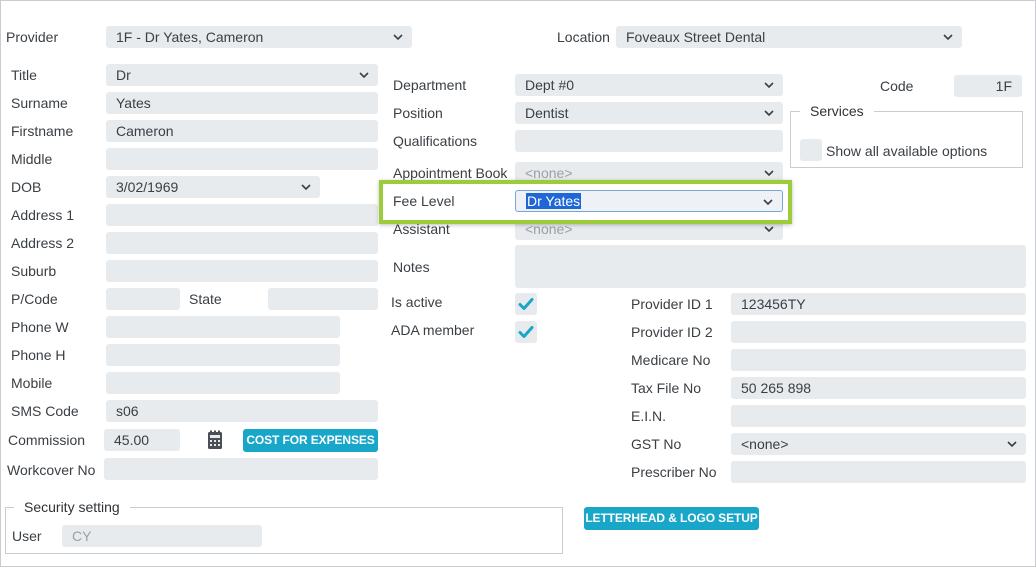  What do you see at coordinates (205, 299) in the screenshot?
I see `state-label: State` at bounding box center [205, 299].